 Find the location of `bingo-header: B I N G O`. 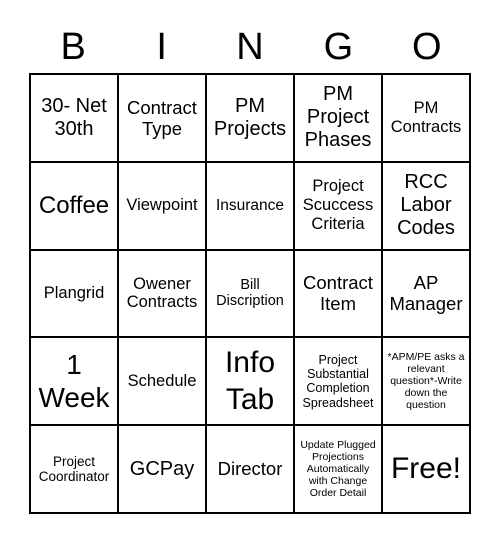

bingo-header: B I N G O is located at coordinates (250, 47).